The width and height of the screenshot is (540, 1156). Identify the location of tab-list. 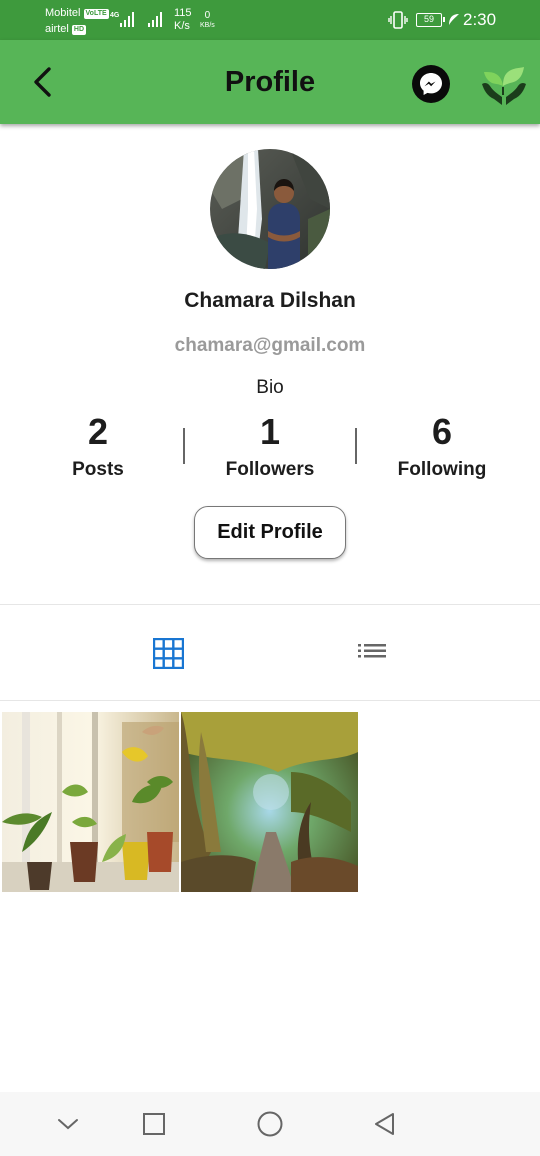
(372, 653).